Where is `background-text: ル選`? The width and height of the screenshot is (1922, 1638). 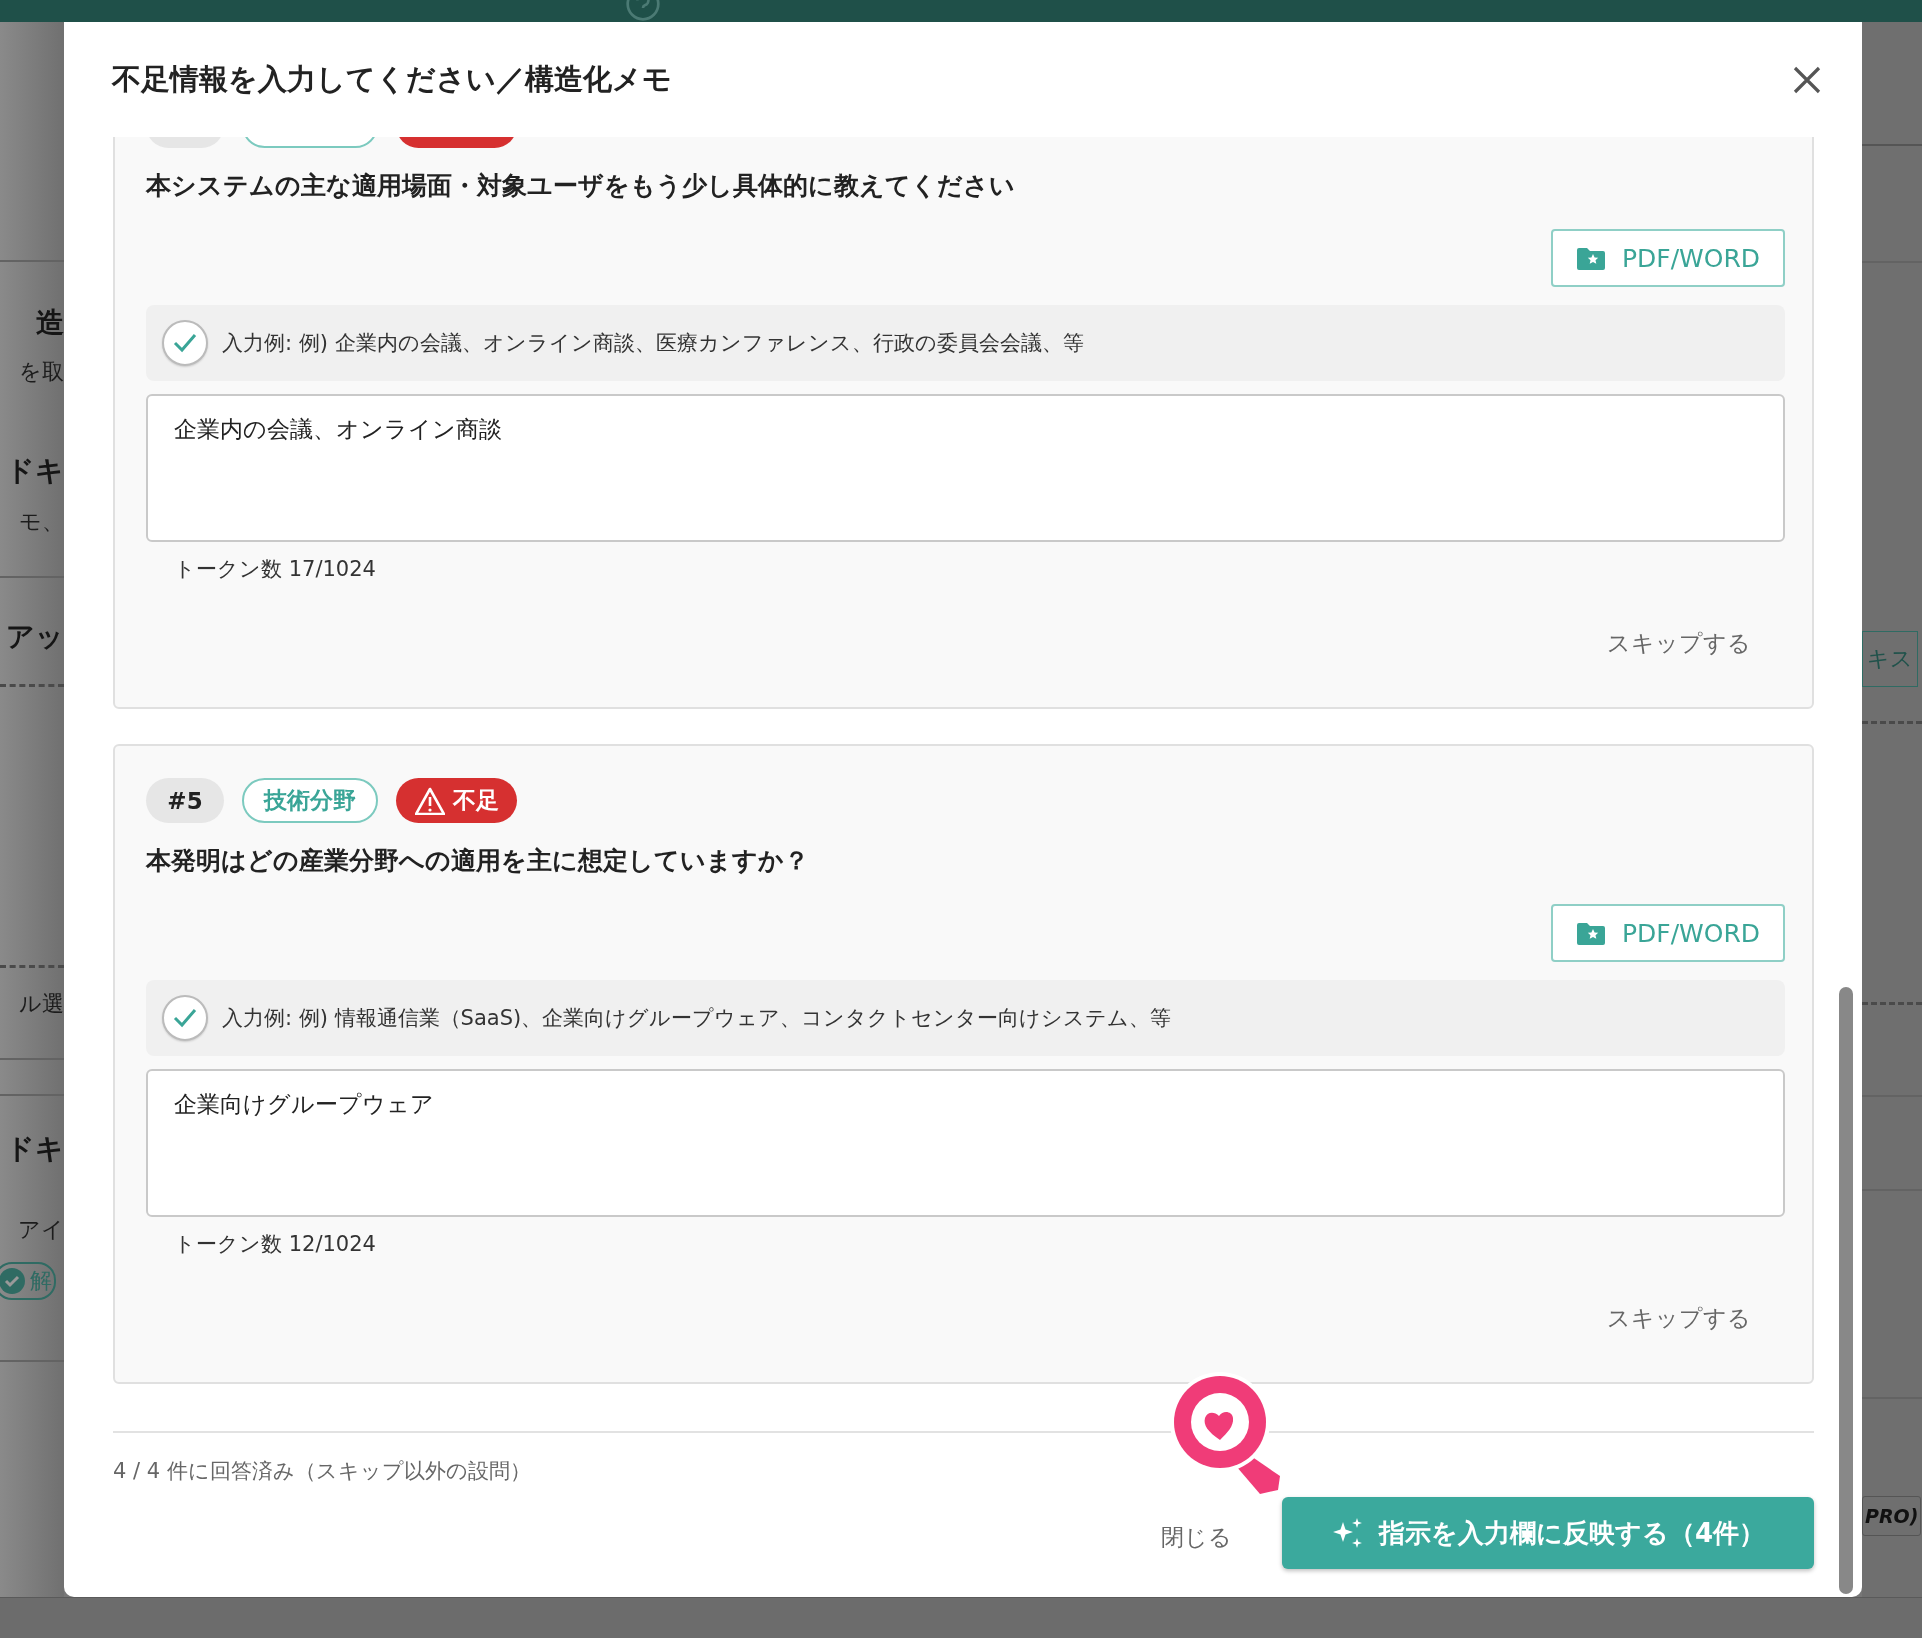
background-text: ル選 is located at coordinates (41, 1004).